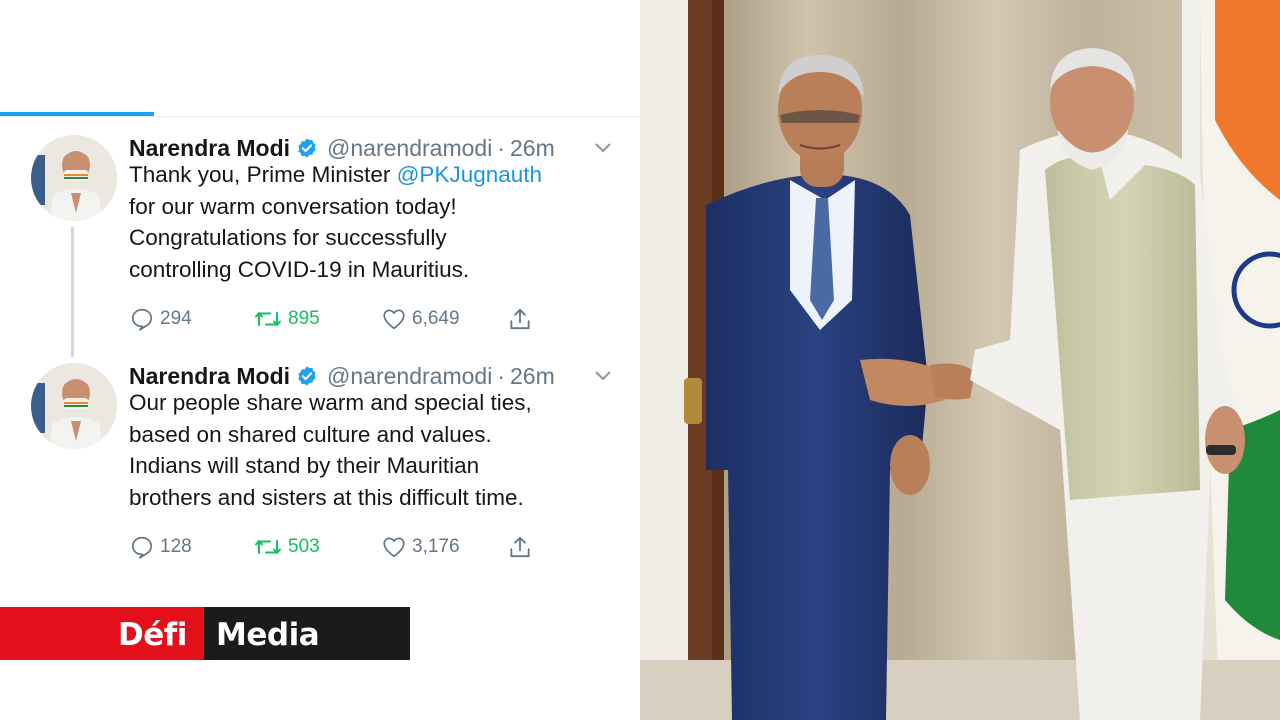 This screenshot has height=720, width=1280. I want to click on mention-link: @PKJugnauth, so click(469, 174).